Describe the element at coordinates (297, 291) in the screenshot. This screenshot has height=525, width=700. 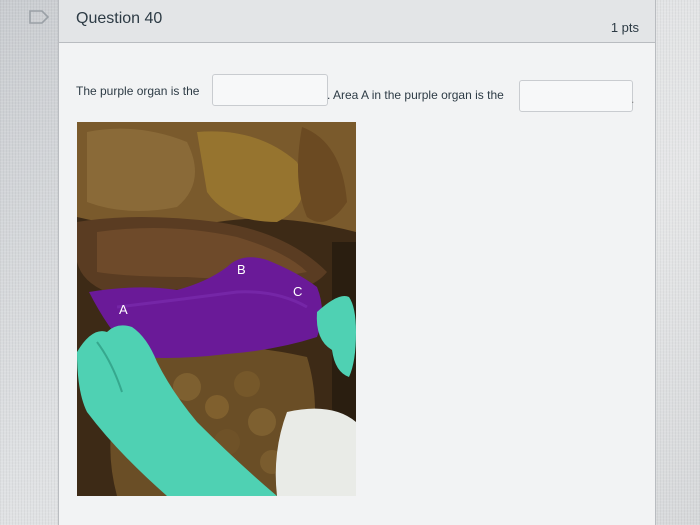
I see `label-c: C` at that location.